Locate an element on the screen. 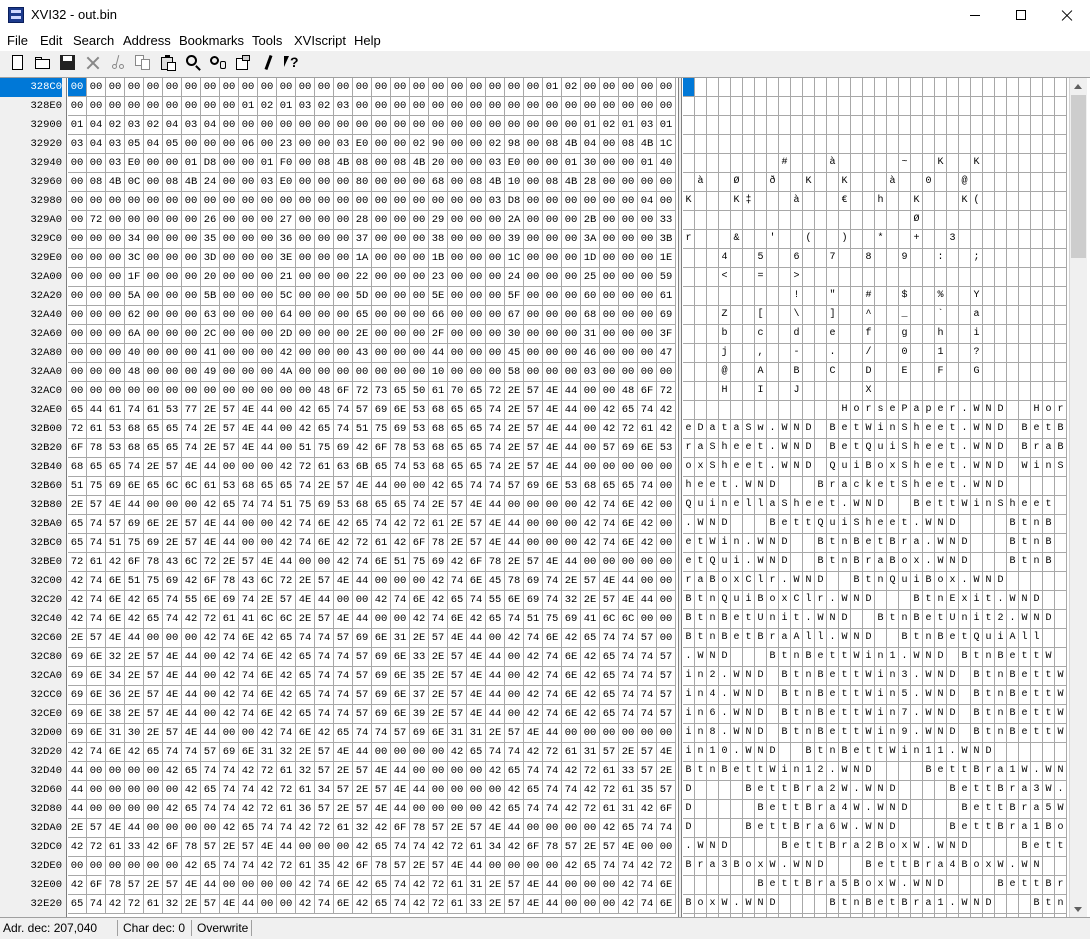  text-cell: a is located at coordinates (1001, 771).